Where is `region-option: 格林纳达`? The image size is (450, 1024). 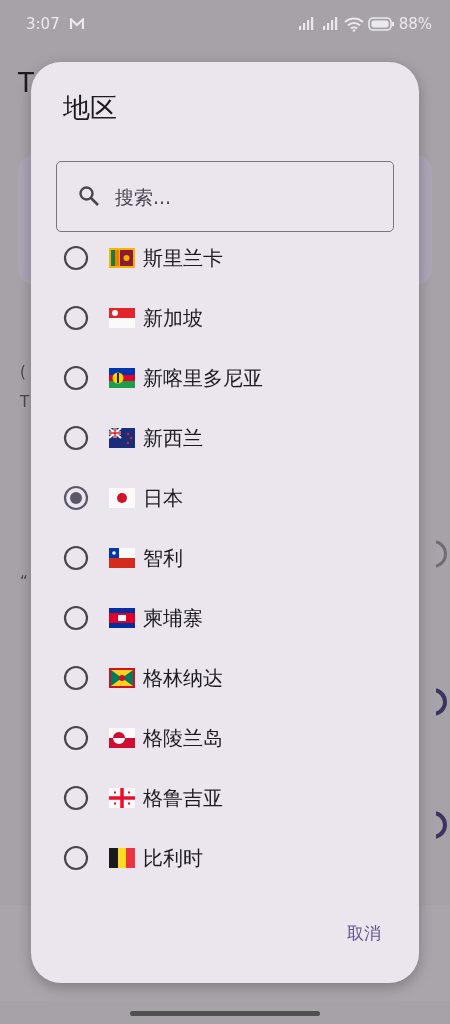
region-option: 格林纳达 is located at coordinates (225, 678).